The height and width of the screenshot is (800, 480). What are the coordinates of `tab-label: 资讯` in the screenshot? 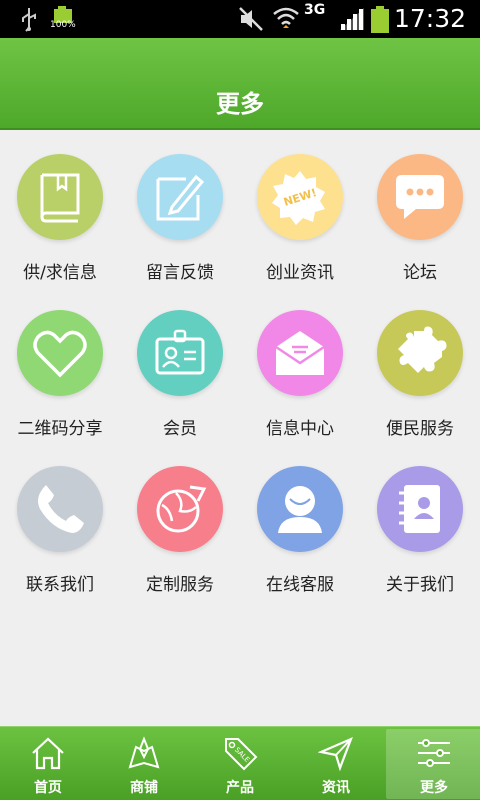 It's located at (336, 788).